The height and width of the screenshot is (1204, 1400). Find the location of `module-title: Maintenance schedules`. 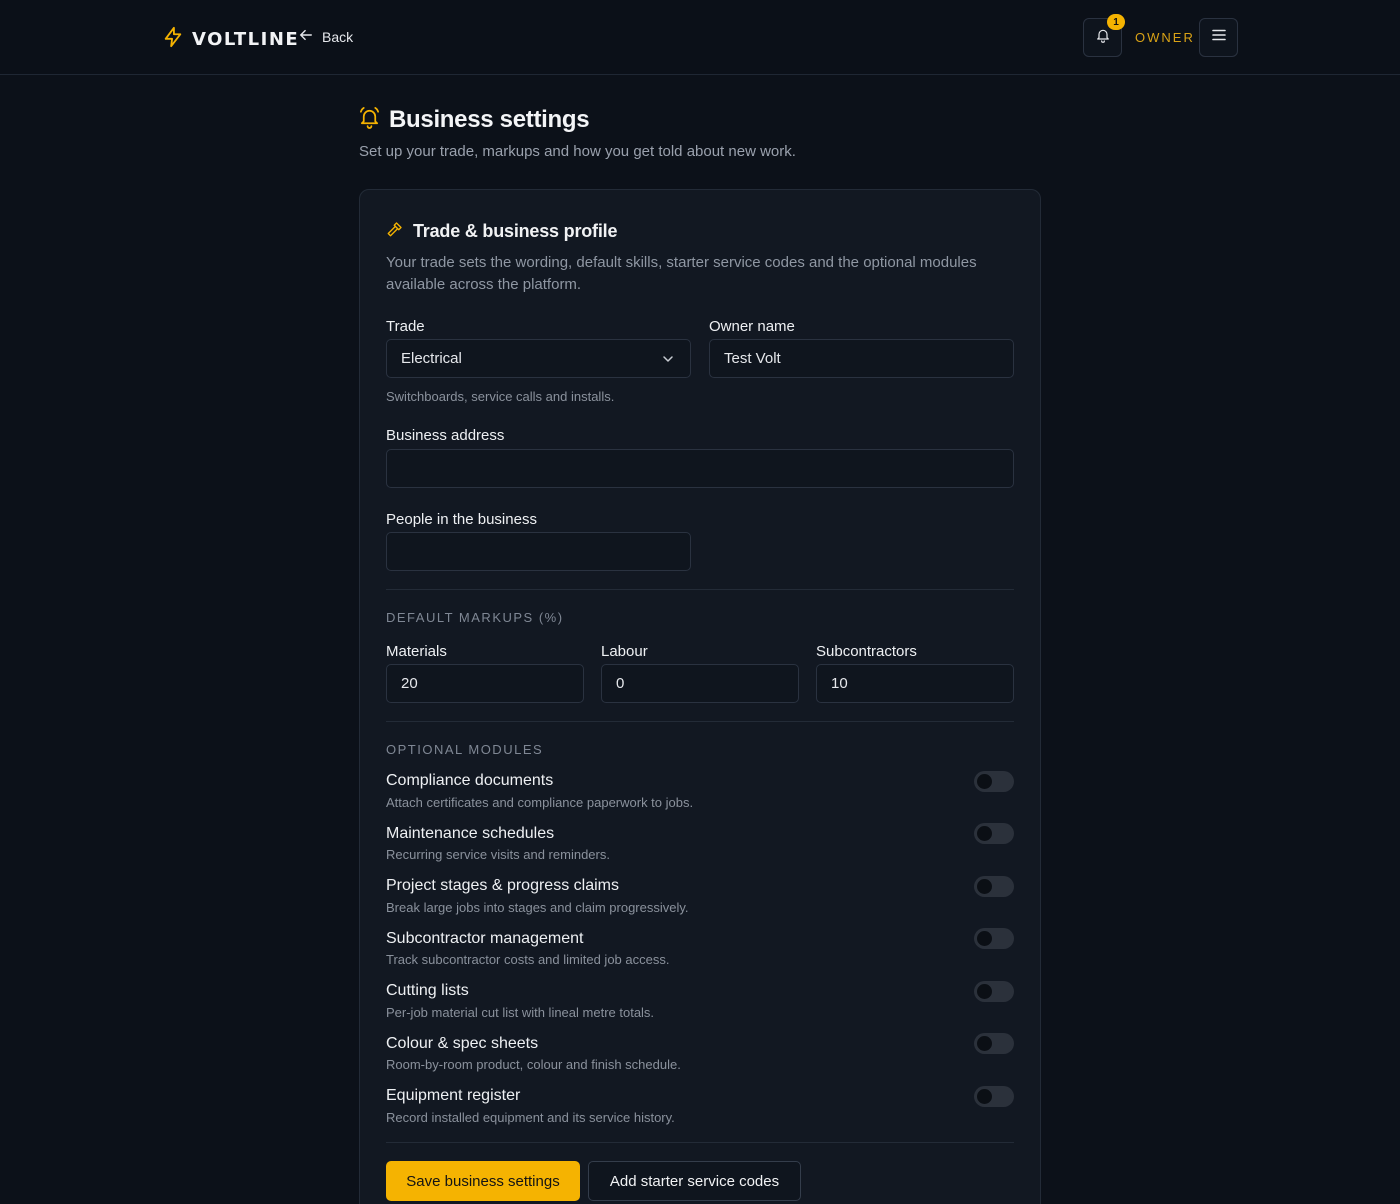

module-title: Maintenance schedules is located at coordinates (470, 833).